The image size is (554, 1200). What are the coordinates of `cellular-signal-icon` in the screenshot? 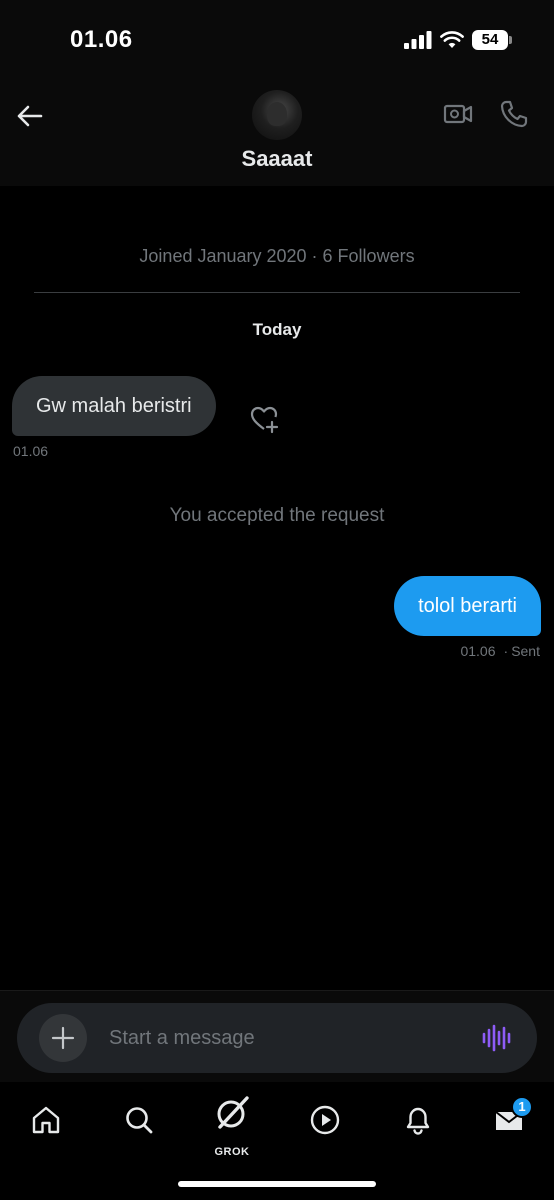 It's located at (418, 40).